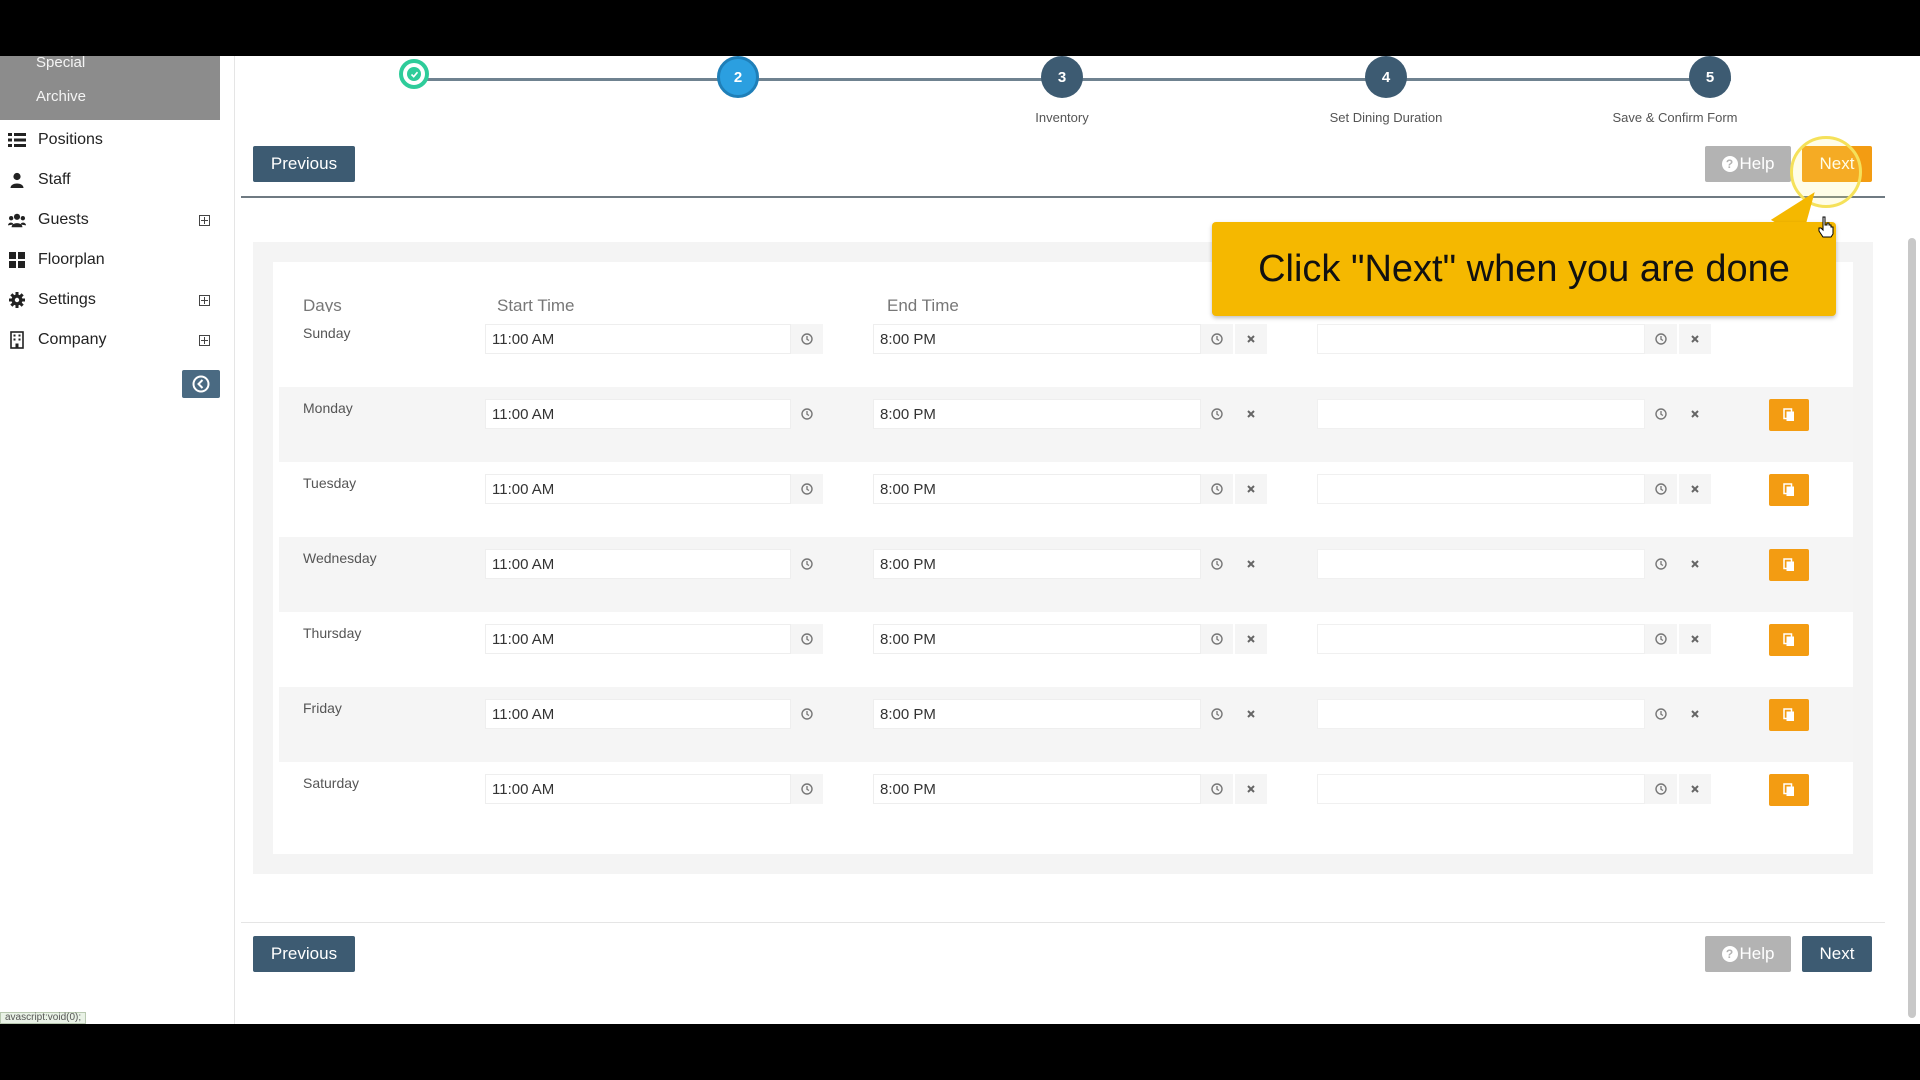  What do you see at coordinates (110, 180) in the screenshot?
I see `sidebar-item-staff: Staff` at bounding box center [110, 180].